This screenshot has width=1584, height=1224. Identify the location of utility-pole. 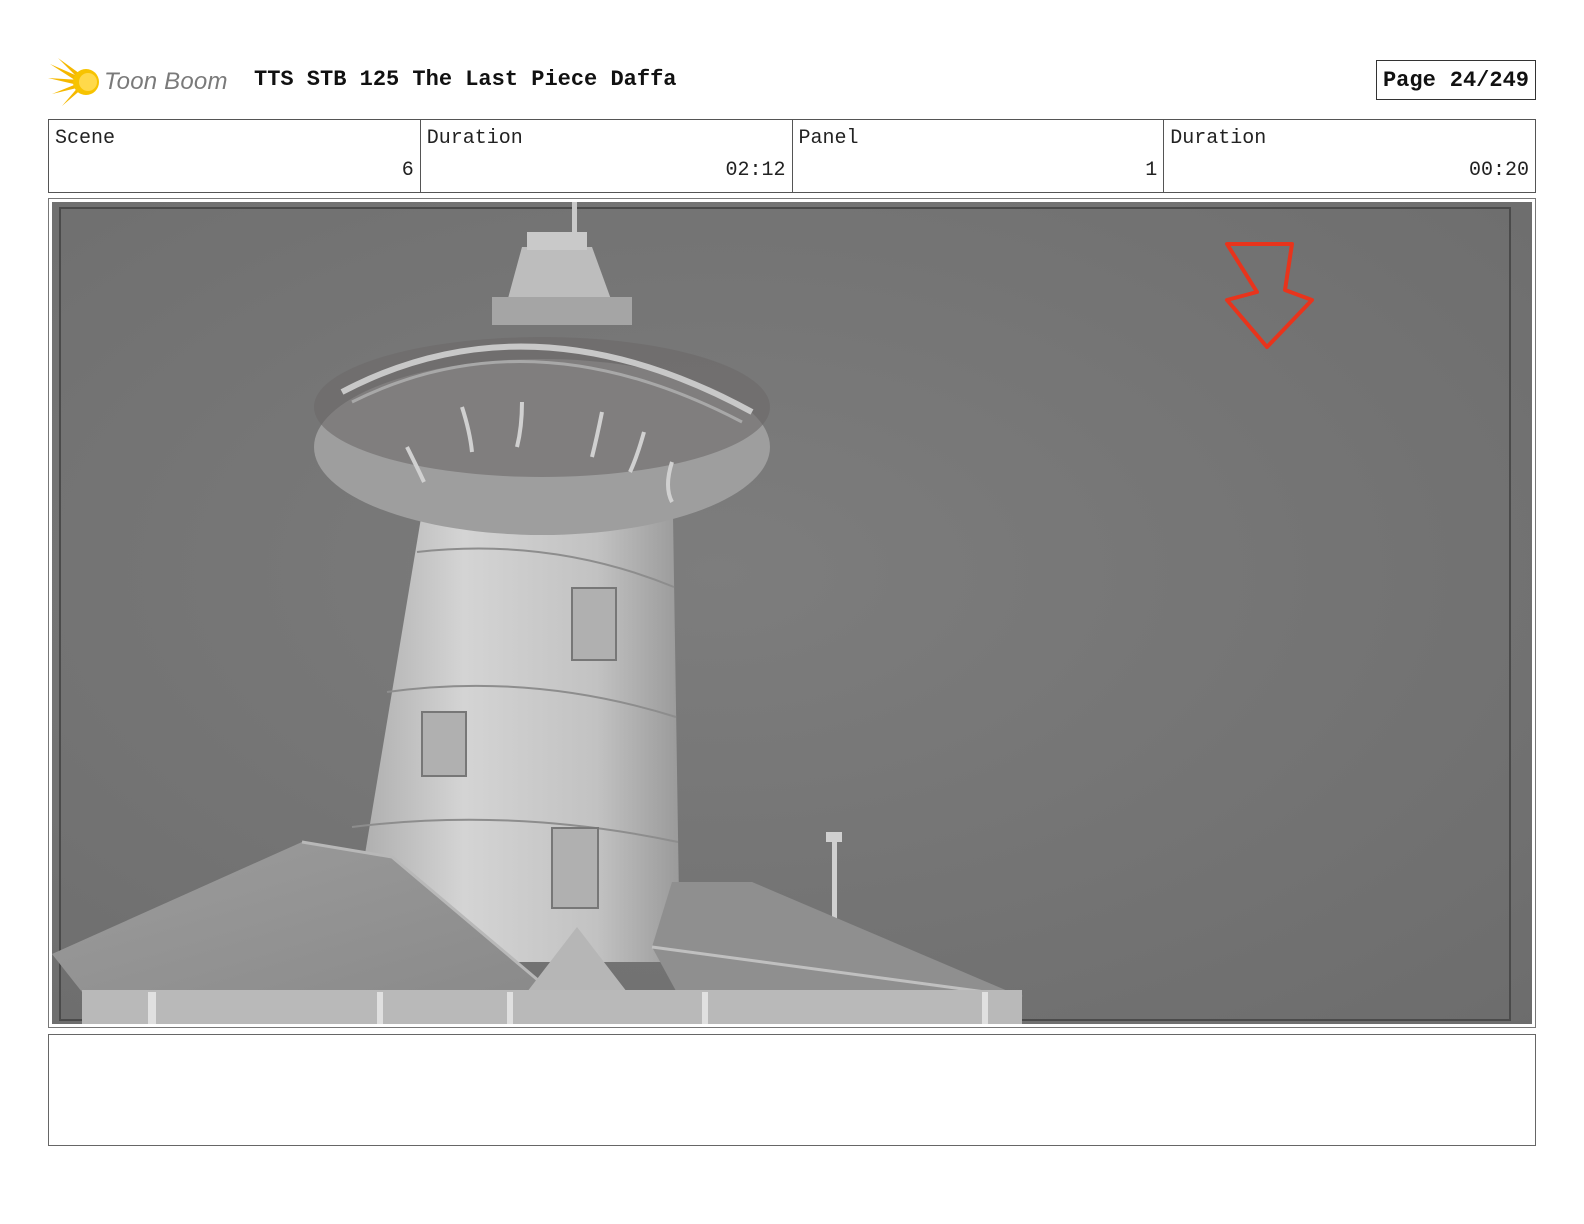
(834, 877).